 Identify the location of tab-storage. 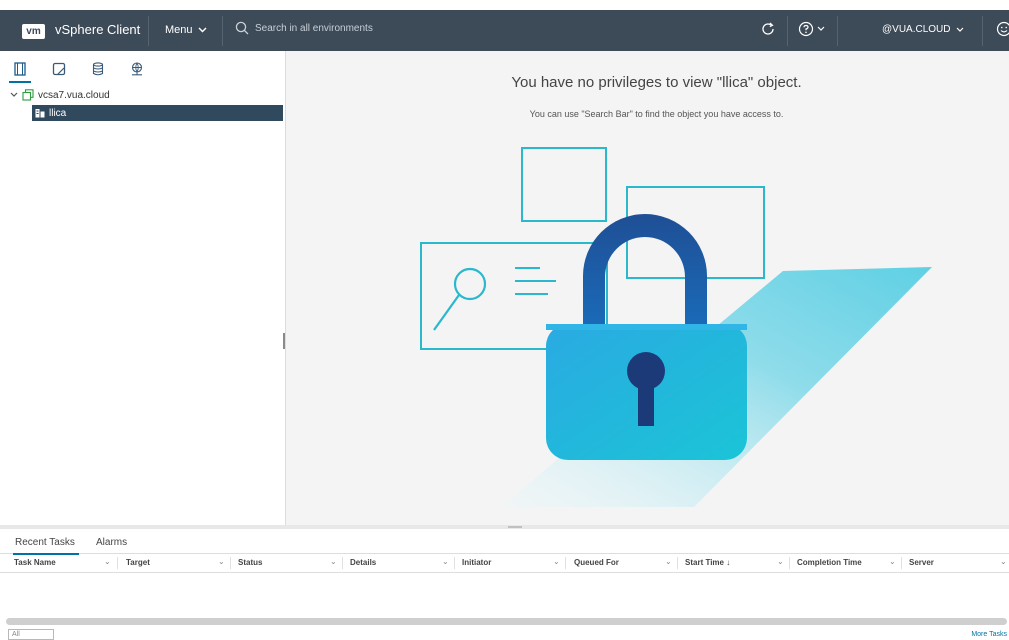
(98, 69).